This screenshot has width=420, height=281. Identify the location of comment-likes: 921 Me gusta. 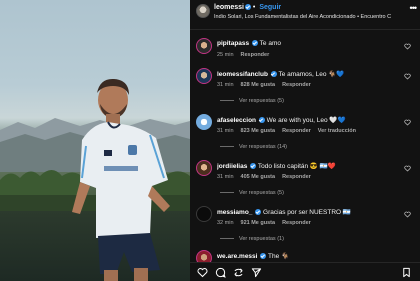
(258, 223).